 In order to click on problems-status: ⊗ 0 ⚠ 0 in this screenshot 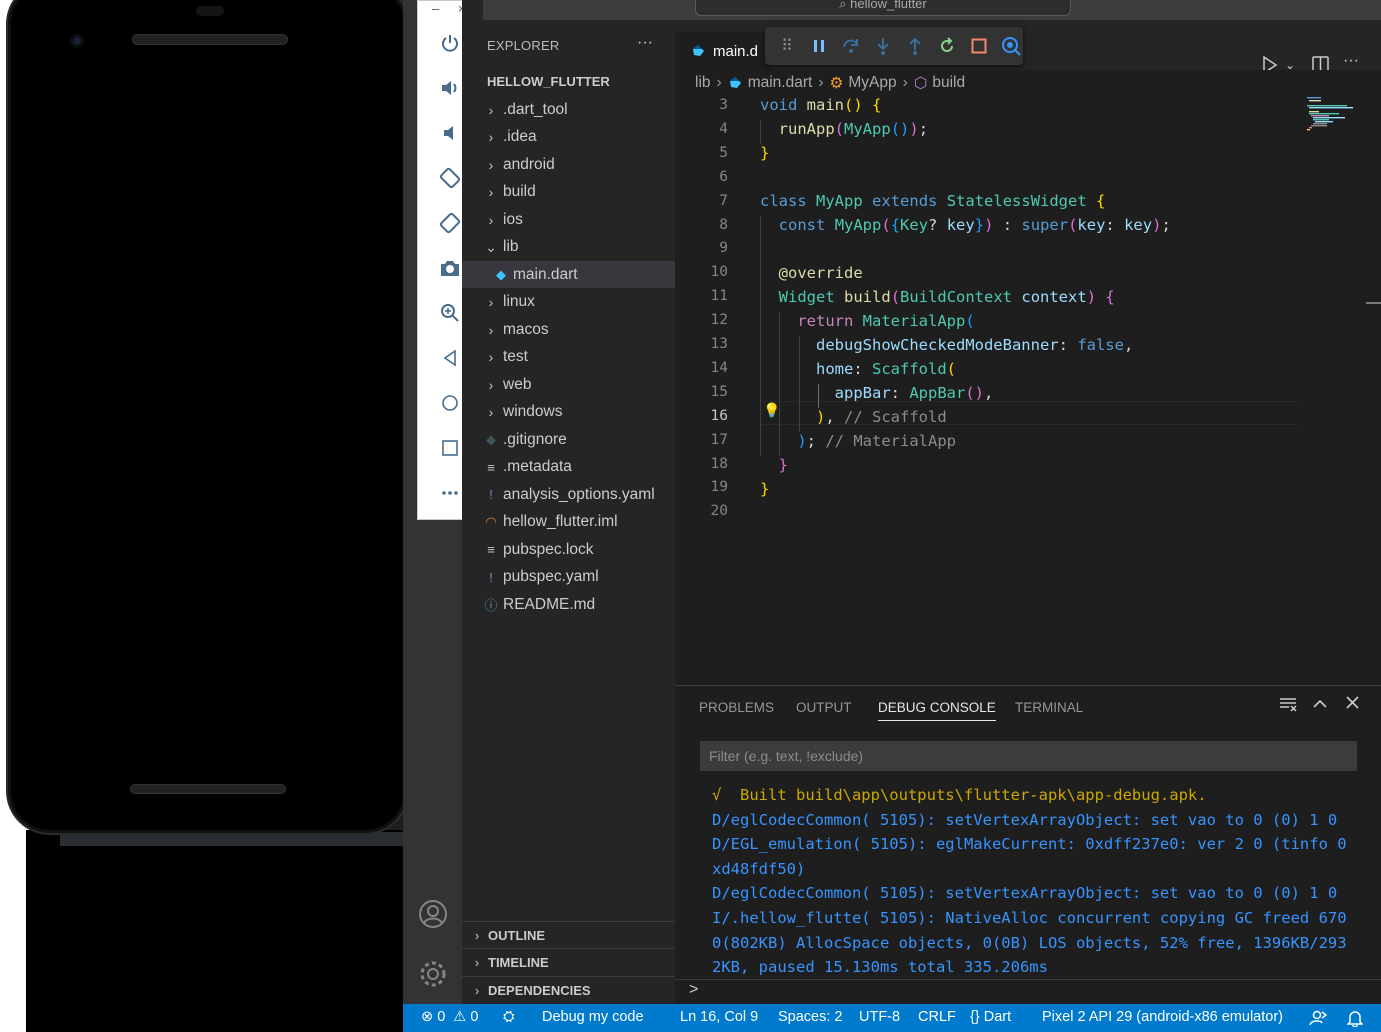, I will do `click(449, 1017)`.